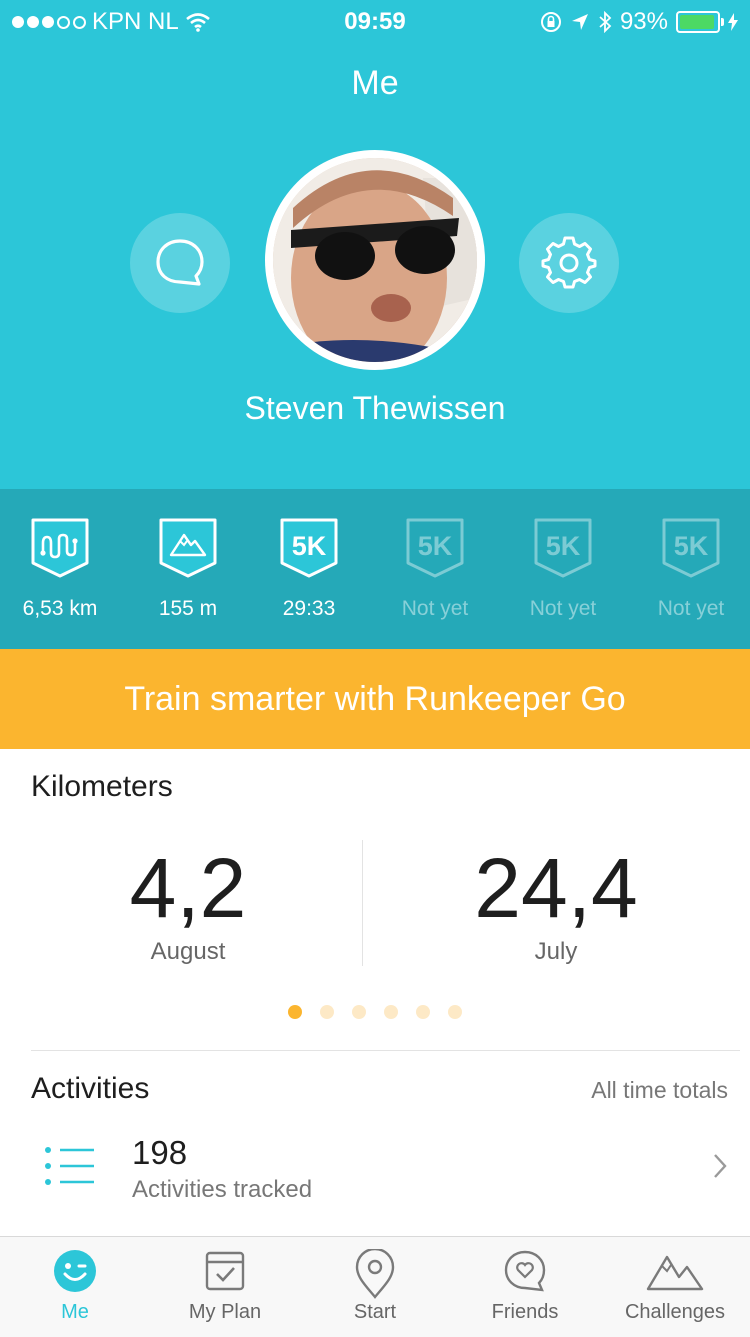 Image resolution: width=750 pixels, height=1337 pixels. What do you see at coordinates (375, 1312) in the screenshot?
I see `tab-label: Start` at bounding box center [375, 1312].